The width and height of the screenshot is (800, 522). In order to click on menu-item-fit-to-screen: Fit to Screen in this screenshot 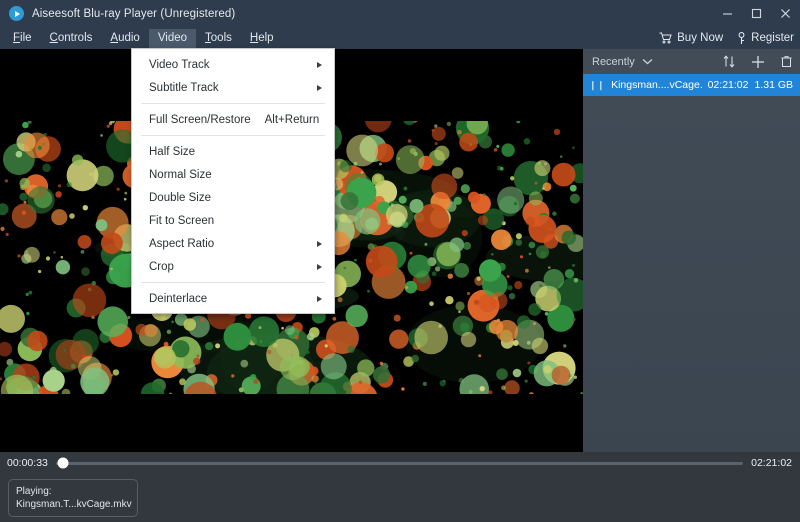, I will do `click(233, 220)`.